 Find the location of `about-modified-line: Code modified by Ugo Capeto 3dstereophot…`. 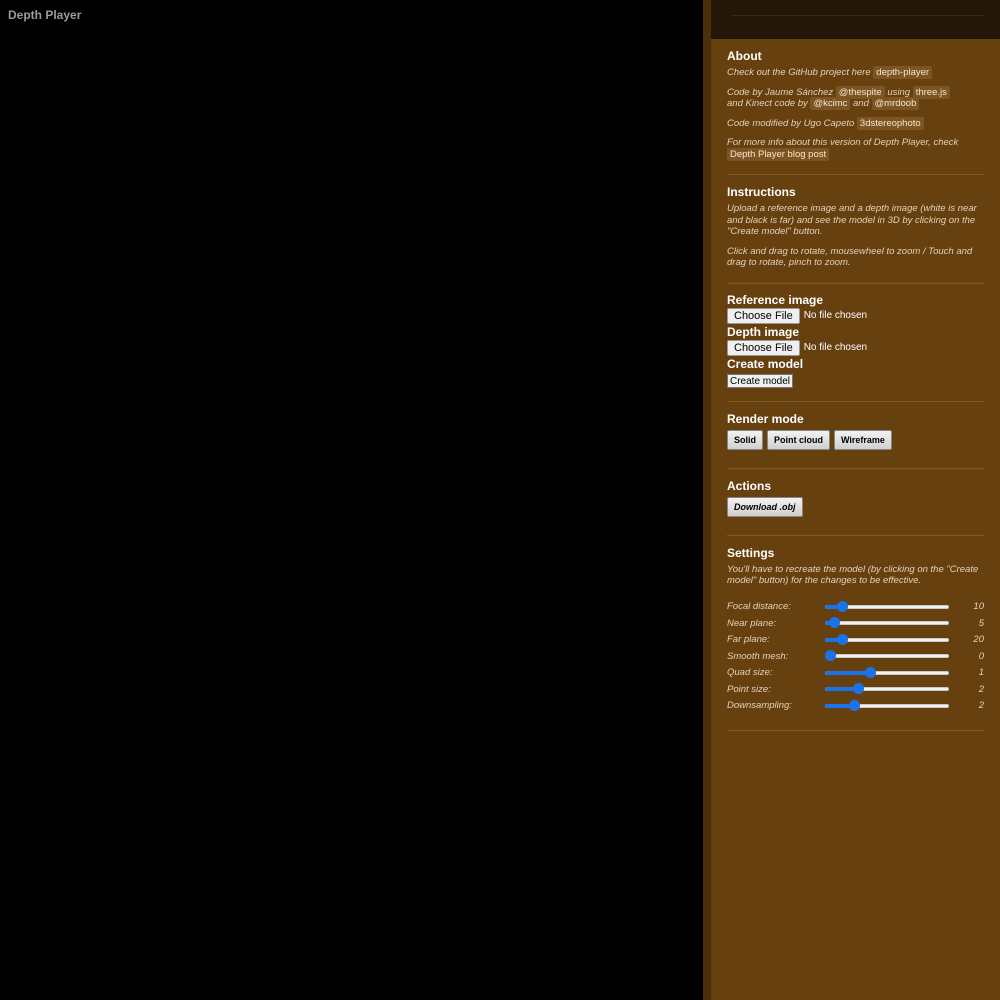

about-modified-line: Code modified by Ugo Capeto 3dstereophot… is located at coordinates (855, 123).